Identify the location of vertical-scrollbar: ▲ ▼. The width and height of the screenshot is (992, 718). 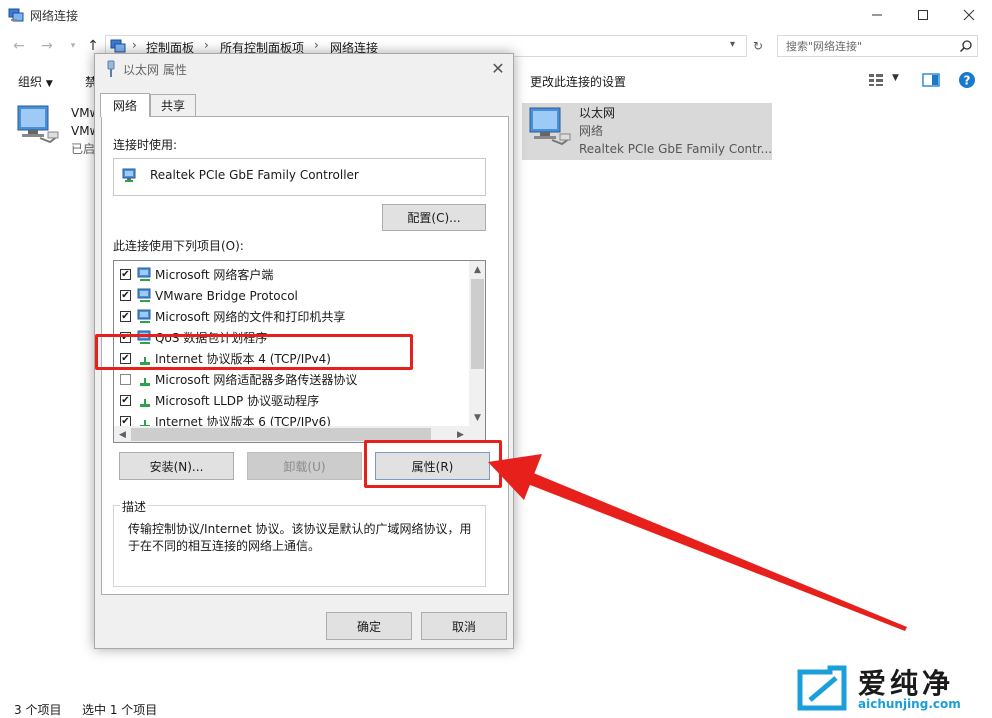
(477, 343).